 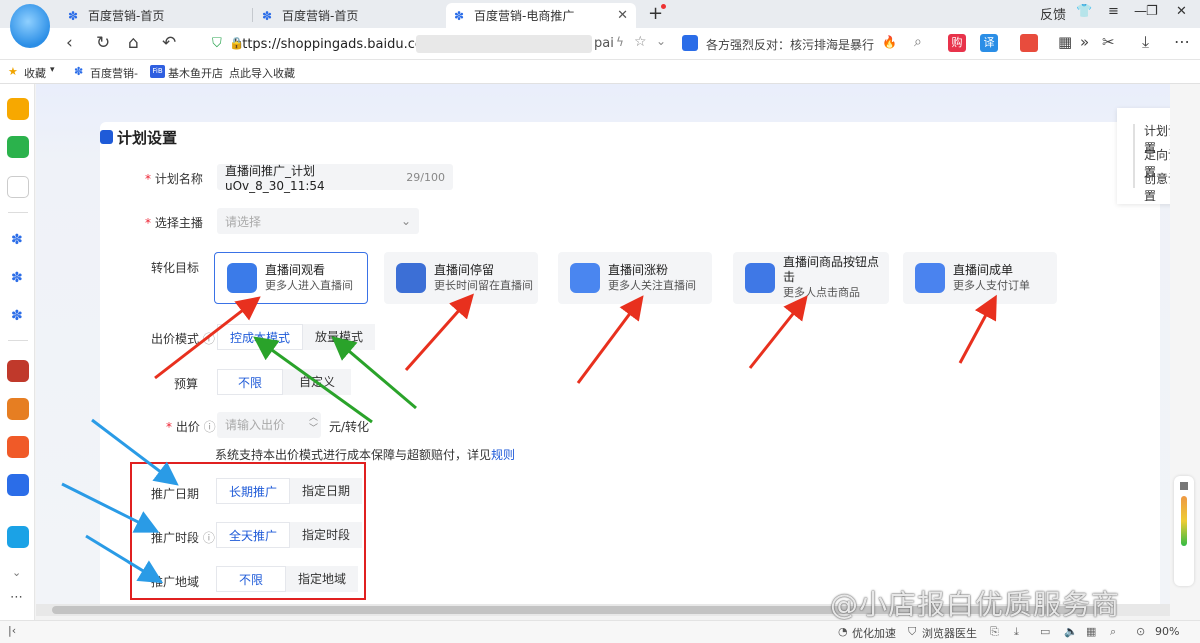 What do you see at coordinates (12, 630) in the screenshot?
I see `sidebar-toggle-icon: |‹` at bounding box center [12, 630].